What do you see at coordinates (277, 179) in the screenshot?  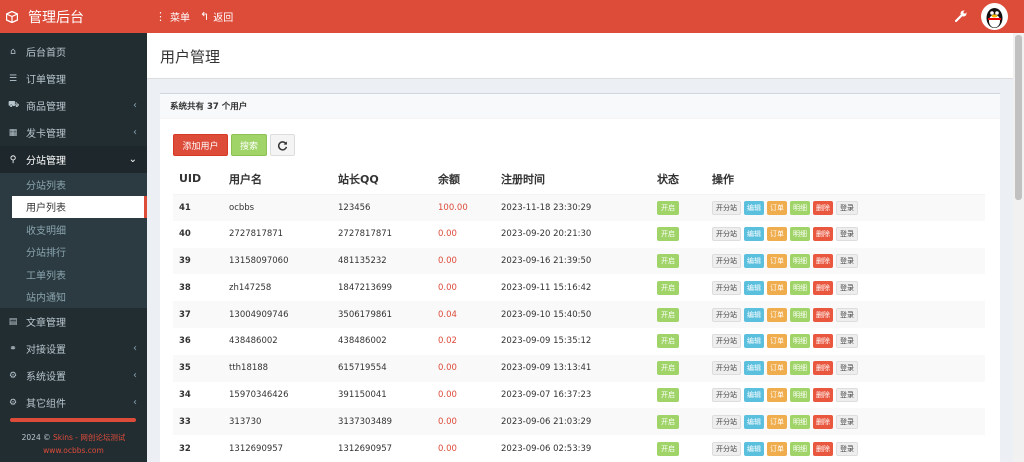 I see `col-username: 用户名` at bounding box center [277, 179].